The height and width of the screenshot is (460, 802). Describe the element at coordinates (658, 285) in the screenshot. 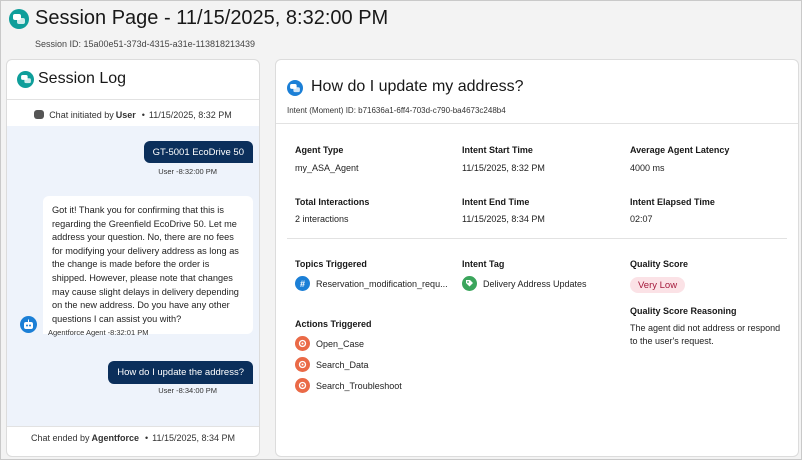

I see `quality-score-badge: Very Low` at that location.